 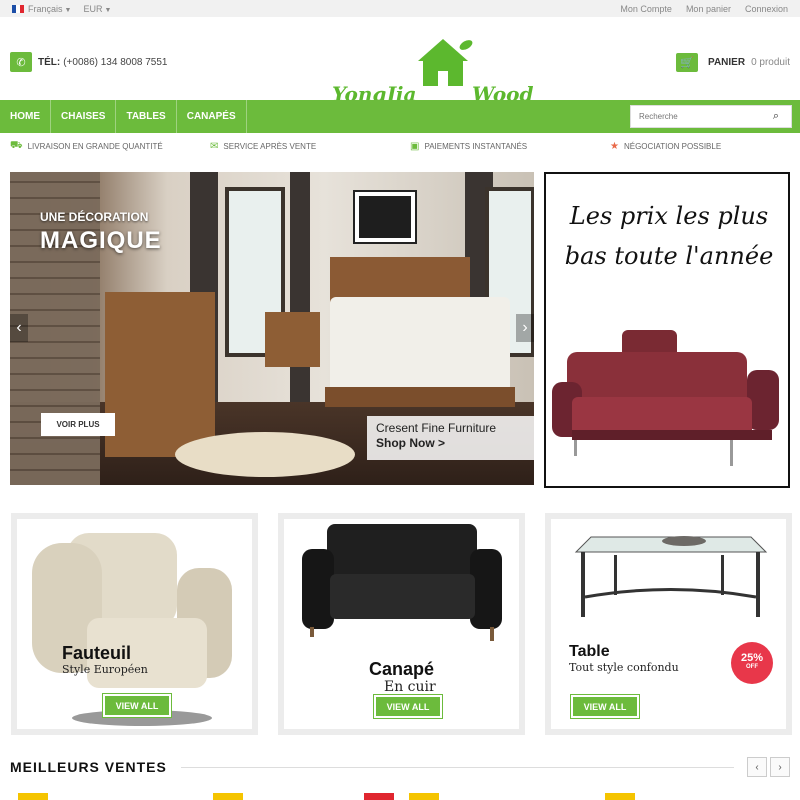 What do you see at coordinates (614, 146) in the screenshot?
I see `star-icon: ★` at bounding box center [614, 146].